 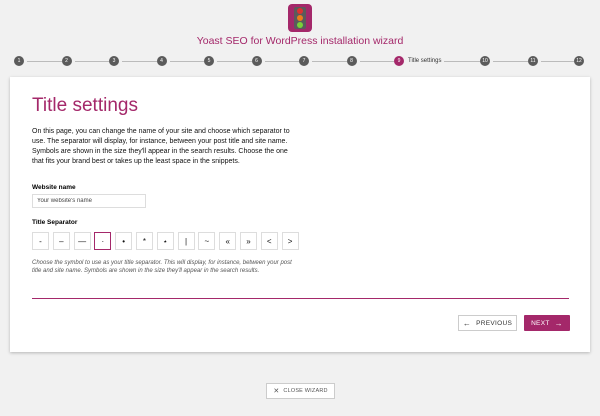 What do you see at coordinates (89, 201) in the screenshot?
I see `website-name-input` at bounding box center [89, 201].